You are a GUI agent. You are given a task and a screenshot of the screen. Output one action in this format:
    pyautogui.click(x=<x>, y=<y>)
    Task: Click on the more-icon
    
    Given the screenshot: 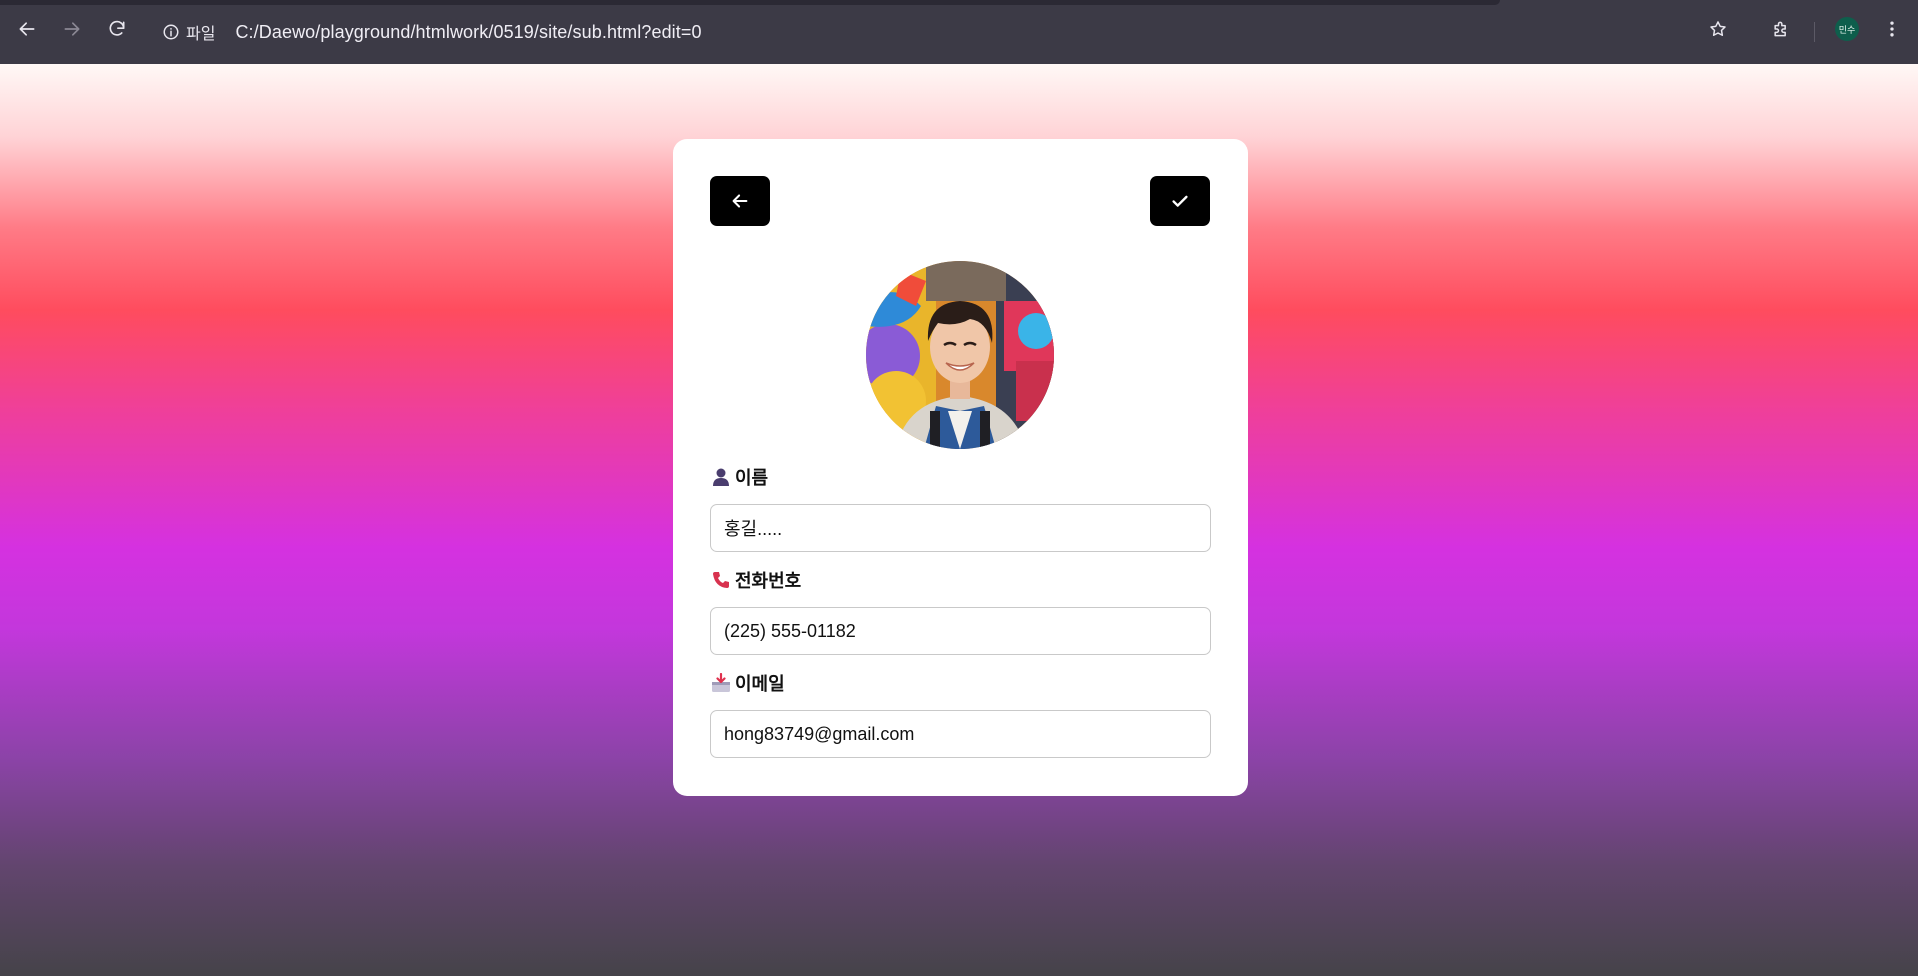 What is the action you would take?
    pyautogui.click(x=1892, y=29)
    